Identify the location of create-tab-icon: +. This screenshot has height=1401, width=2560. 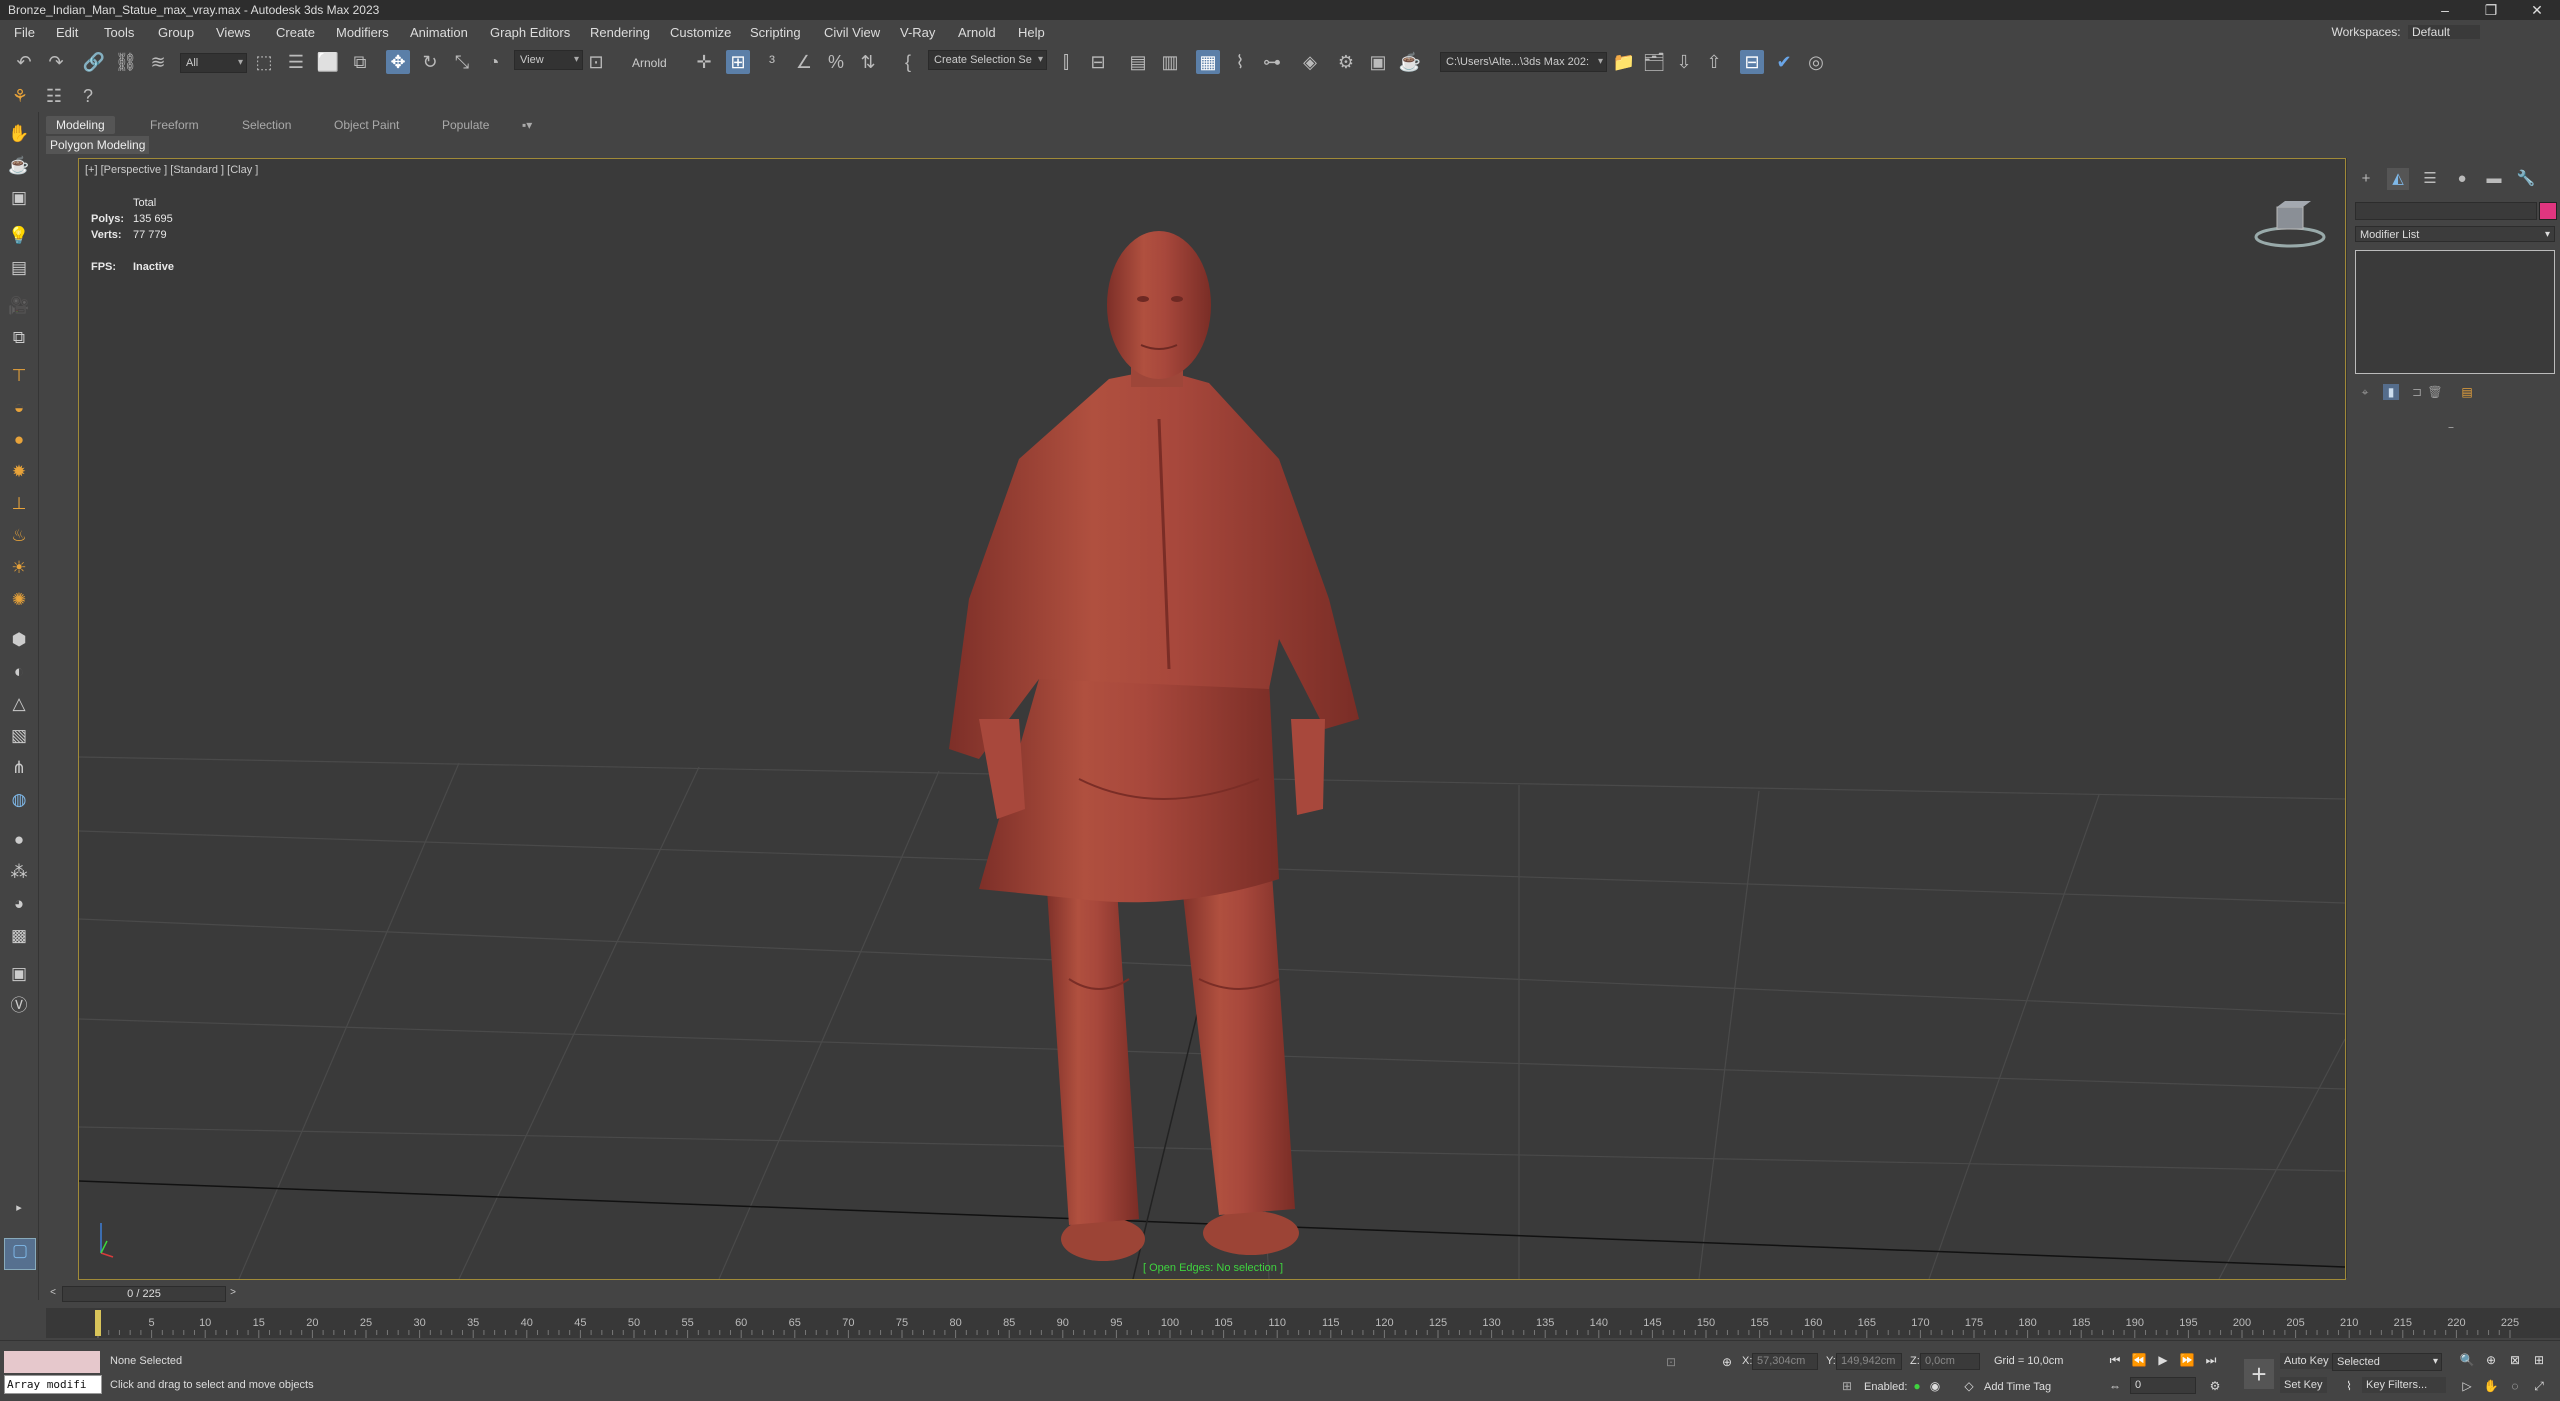
(2366, 179).